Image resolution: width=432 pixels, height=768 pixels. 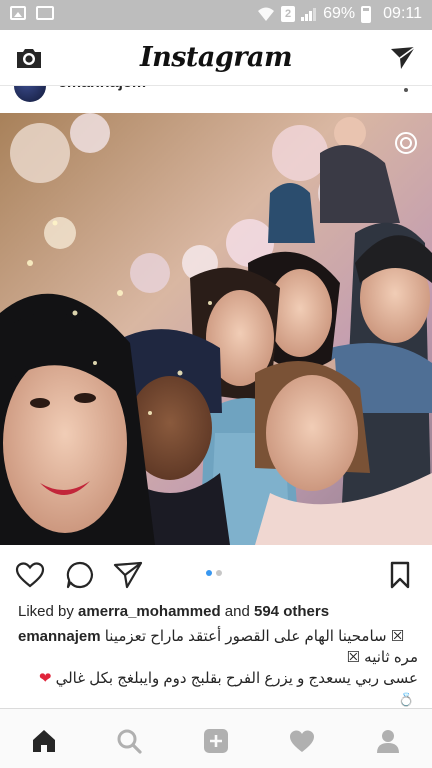 I want to click on app-bar: Instagram, so click(x=216, y=58).